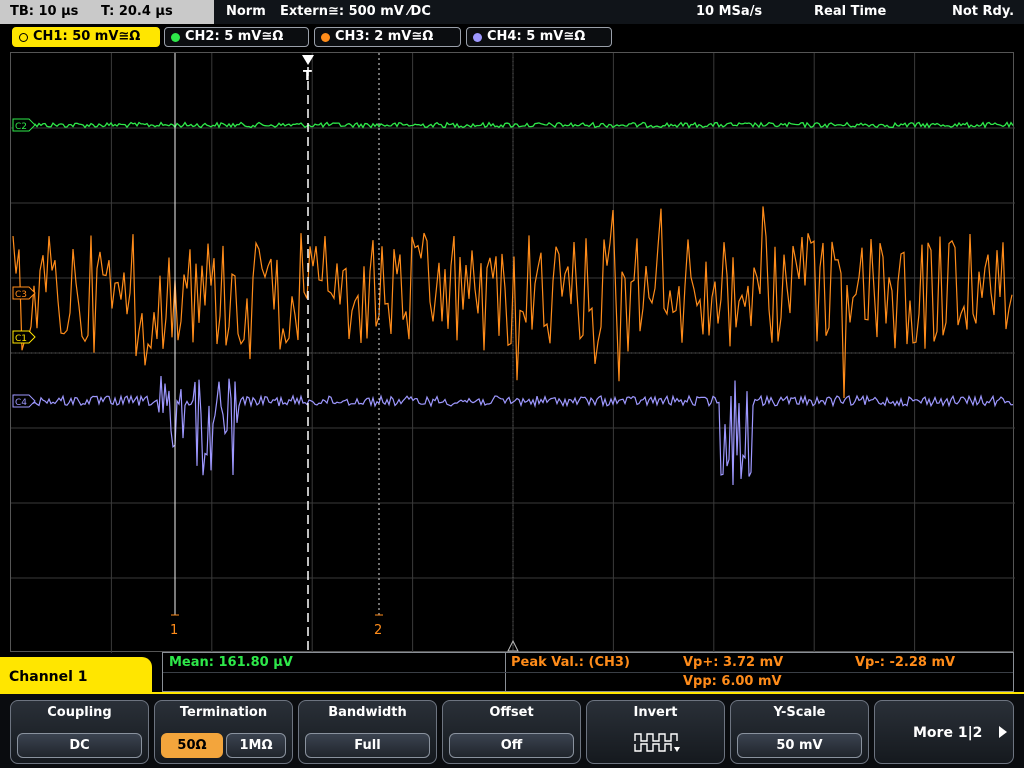 The height and width of the screenshot is (768, 1024). Describe the element at coordinates (325, 37) in the screenshot. I see `ch3-dot-icon` at that location.